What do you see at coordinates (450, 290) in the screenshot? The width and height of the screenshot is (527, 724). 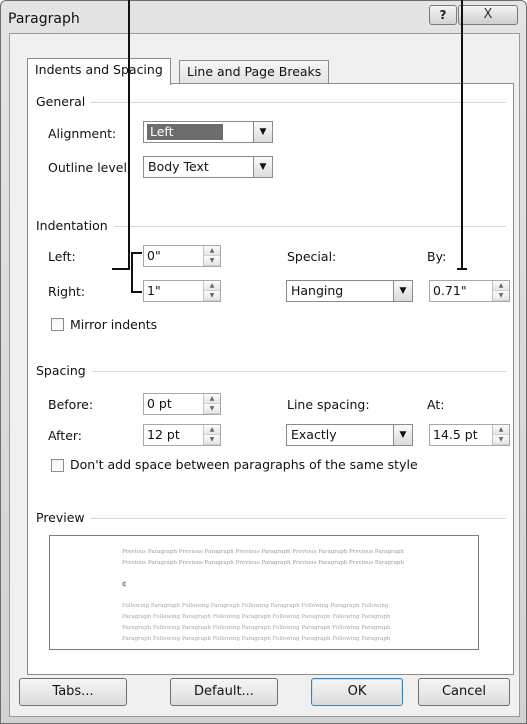 I see `by-value: 0.71"` at bounding box center [450, 290].